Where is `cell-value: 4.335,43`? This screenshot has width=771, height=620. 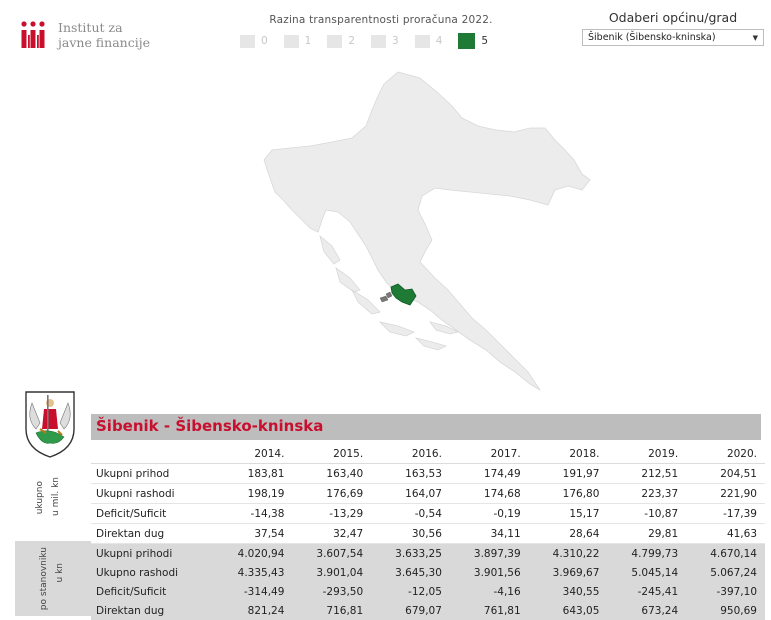 cell-value: 4.335,43 is located at coordinates (253, 572).